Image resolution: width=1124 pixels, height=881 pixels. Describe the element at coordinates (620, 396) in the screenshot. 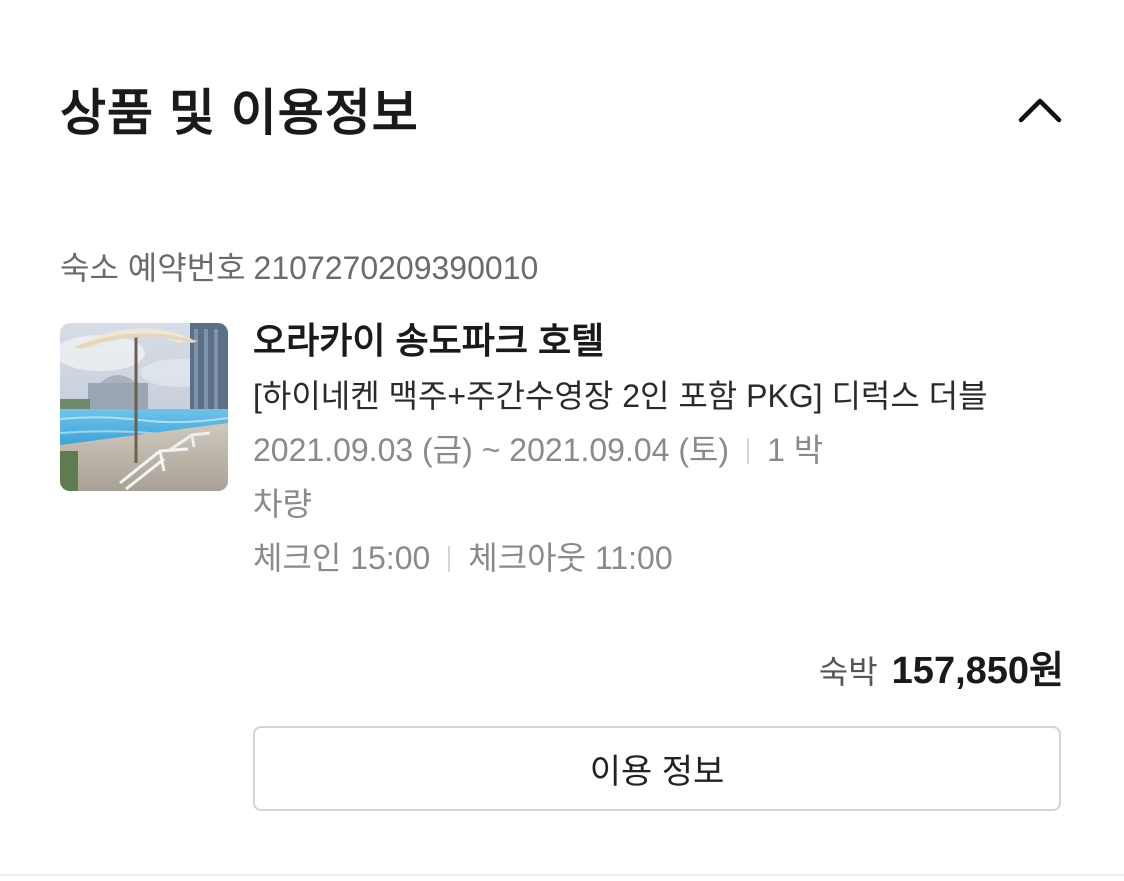

I see `room-name: [하이네켄 맥주+주간수영장 2인 포함 PKG] 디럭스 더블` at that location.